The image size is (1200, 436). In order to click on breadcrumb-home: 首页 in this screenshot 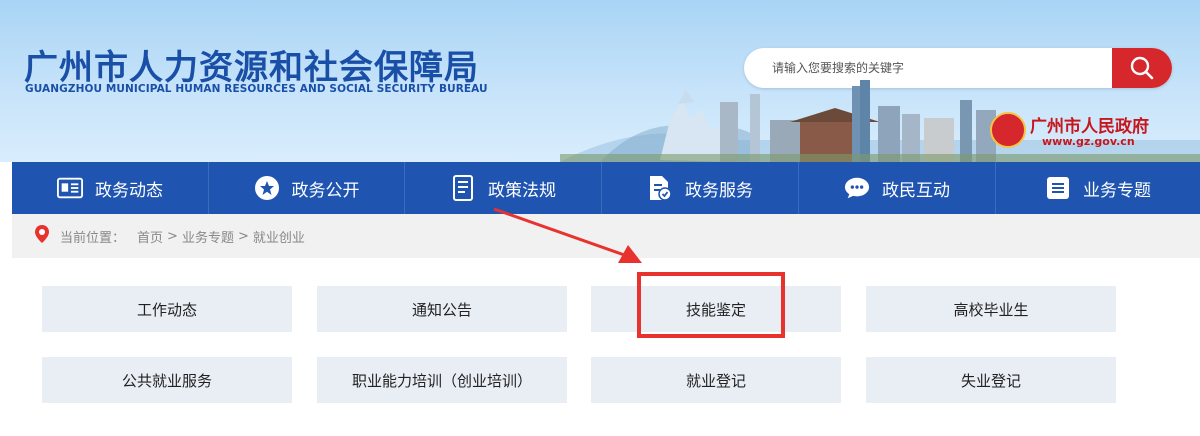, I will do `click(150, 236)`.